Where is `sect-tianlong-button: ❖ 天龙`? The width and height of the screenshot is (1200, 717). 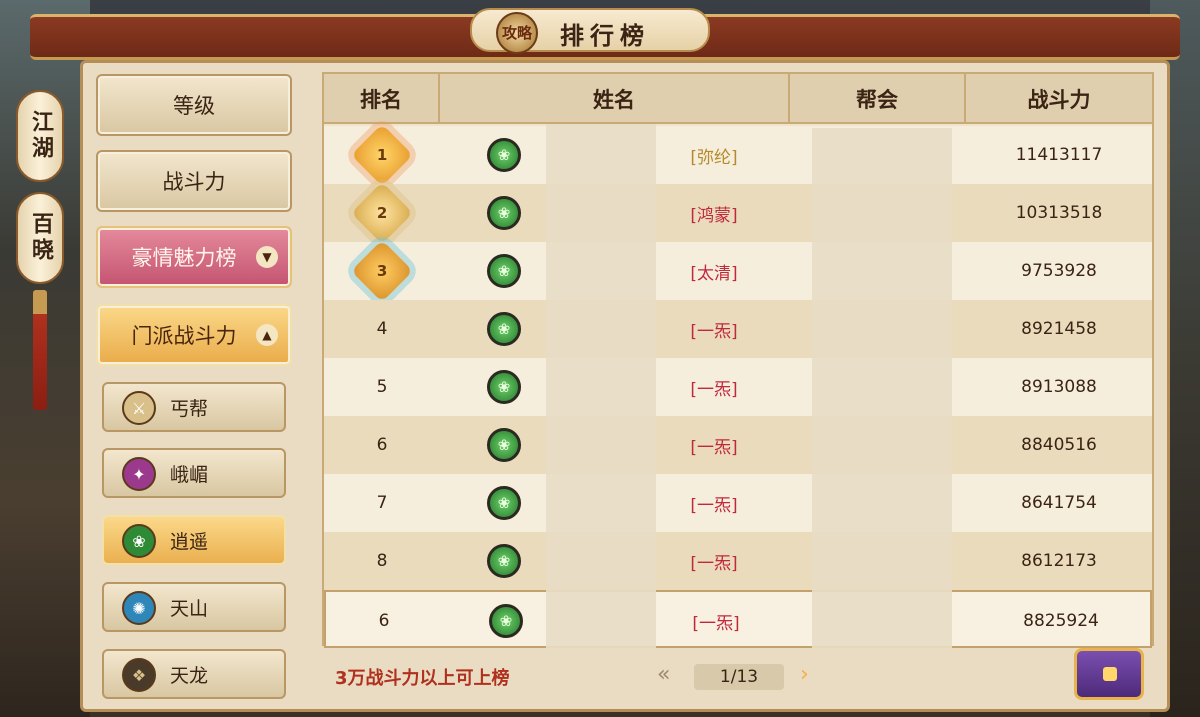
sect-tianlong-button: ❖ 天龙 is located at coordinates (194, 674).